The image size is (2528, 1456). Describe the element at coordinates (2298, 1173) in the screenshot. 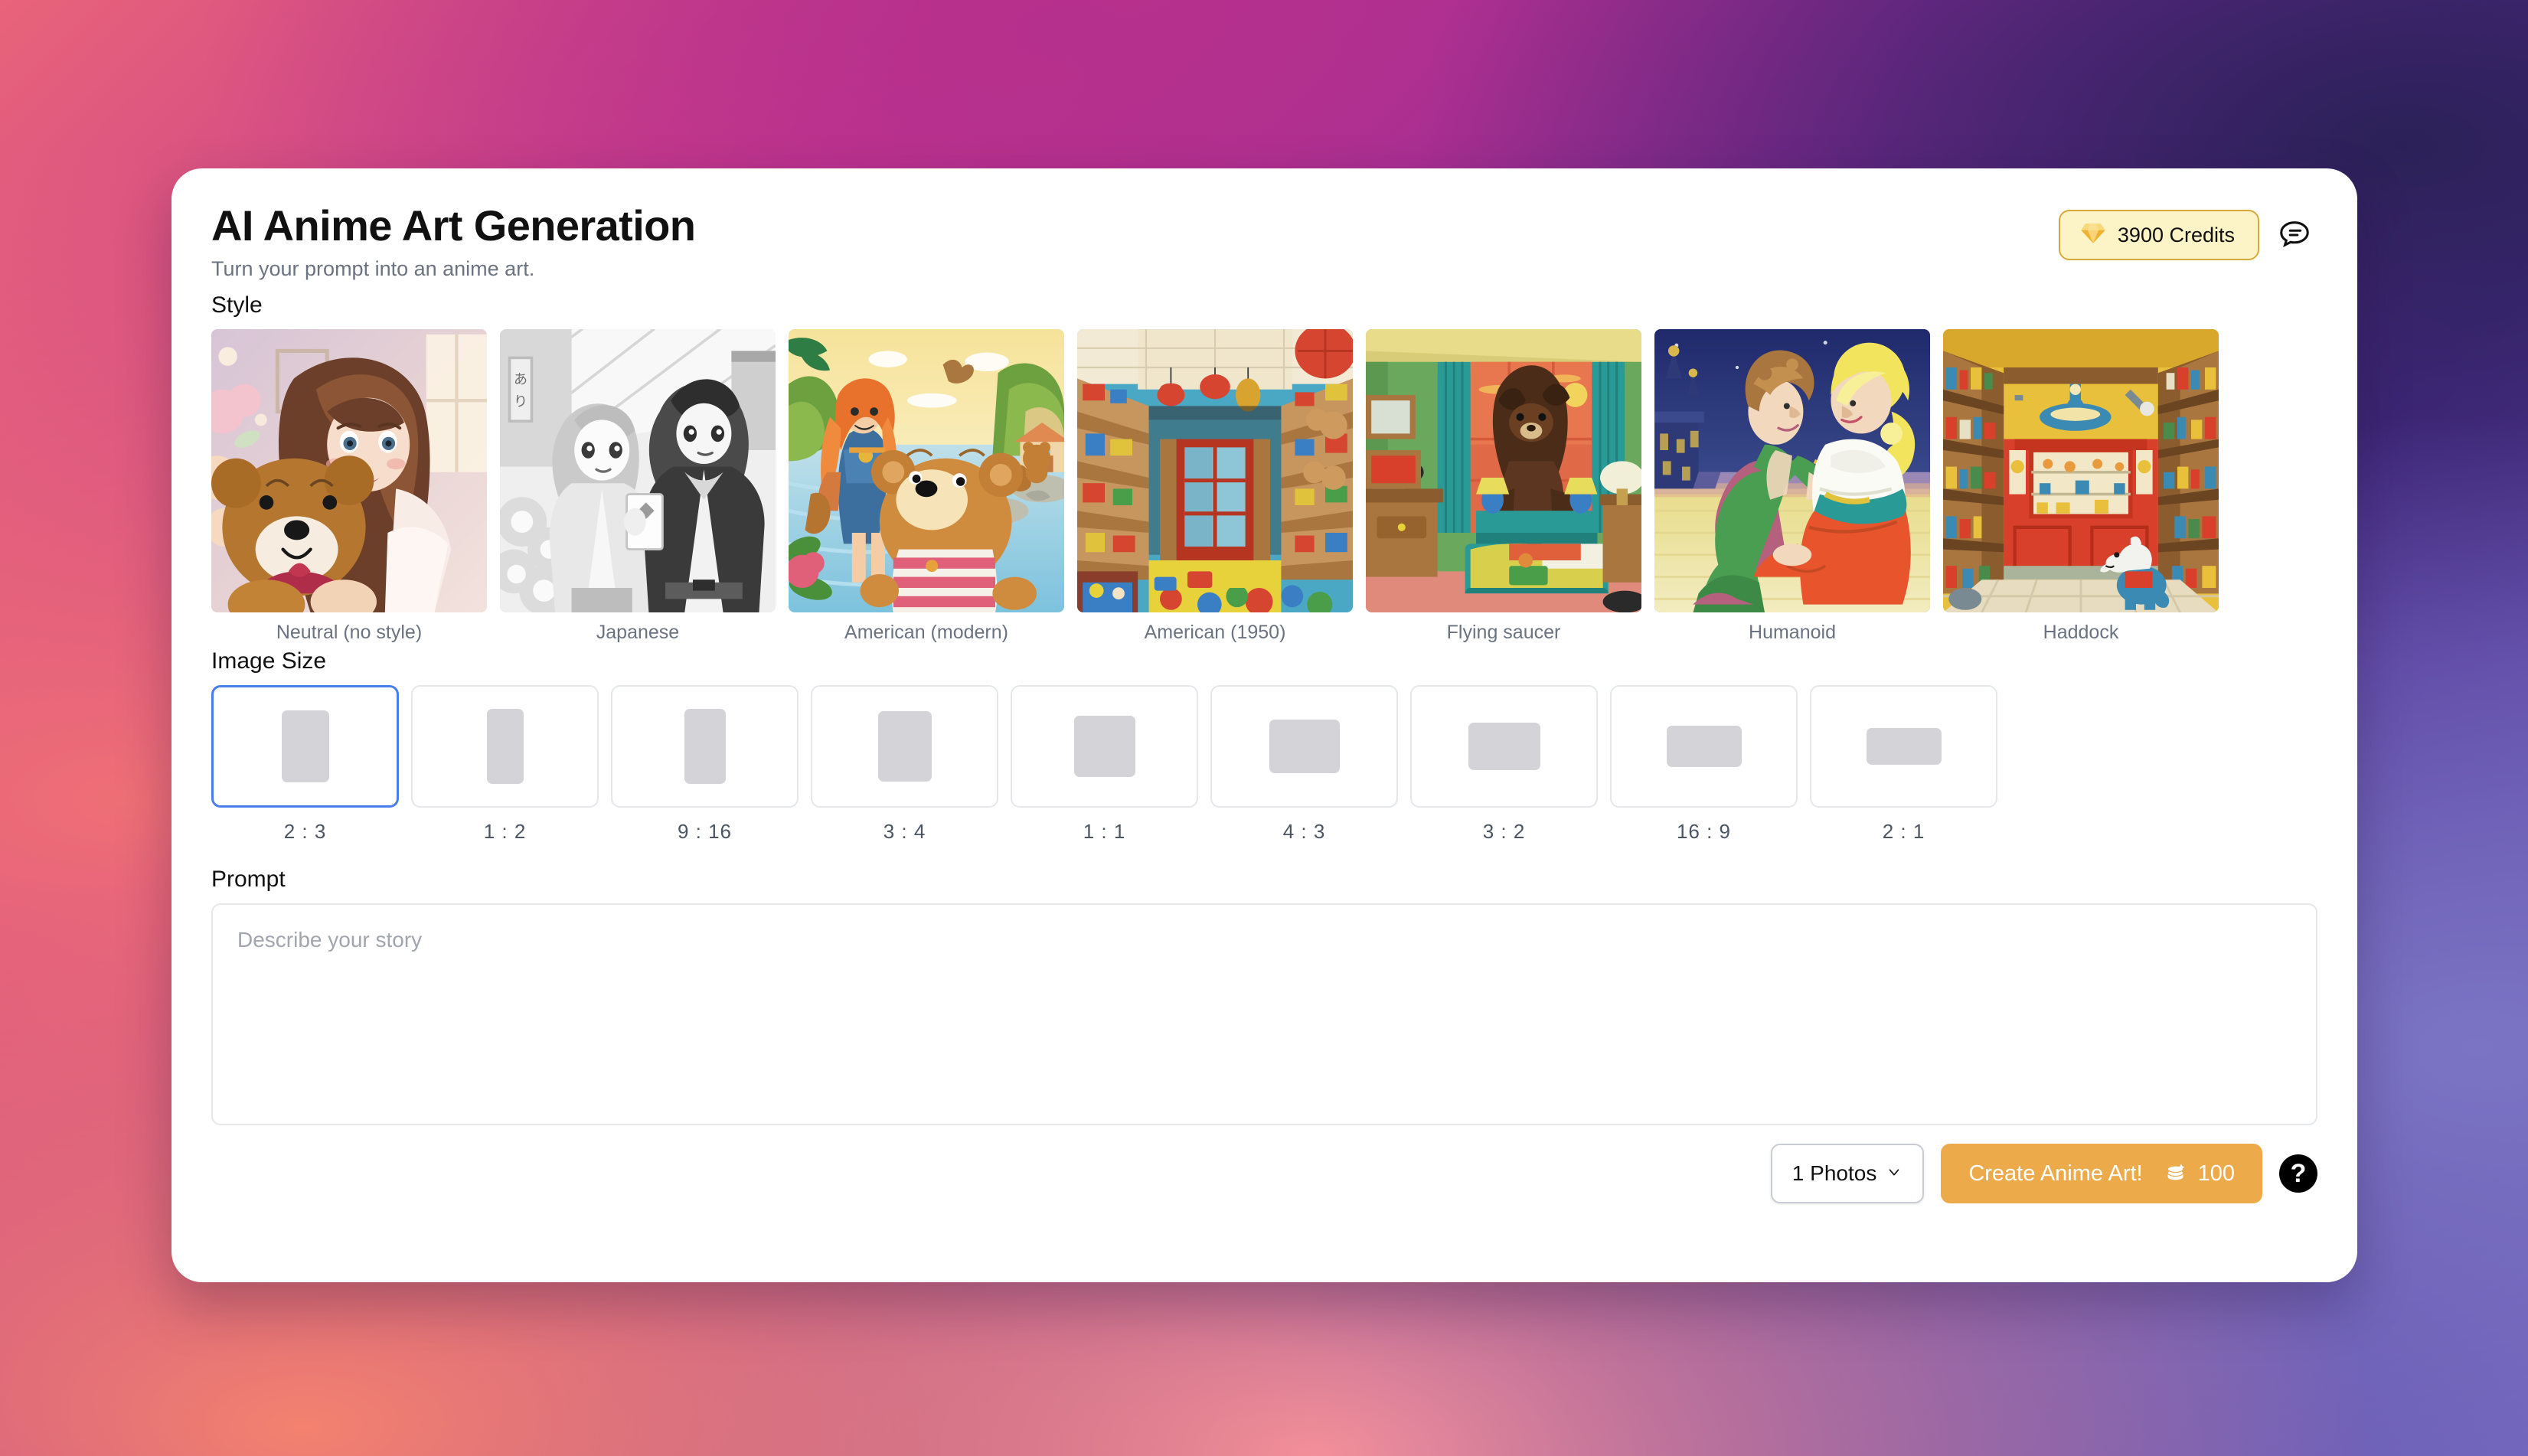

I see `help-icon: ?` at that location.